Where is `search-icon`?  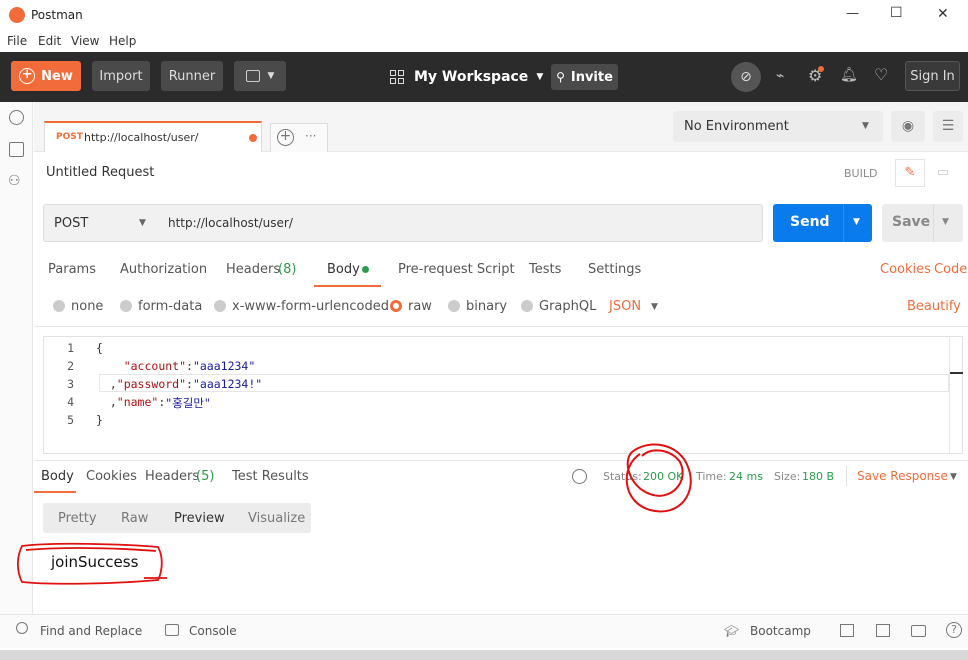
search-icon is located at coordinates (22, 628).